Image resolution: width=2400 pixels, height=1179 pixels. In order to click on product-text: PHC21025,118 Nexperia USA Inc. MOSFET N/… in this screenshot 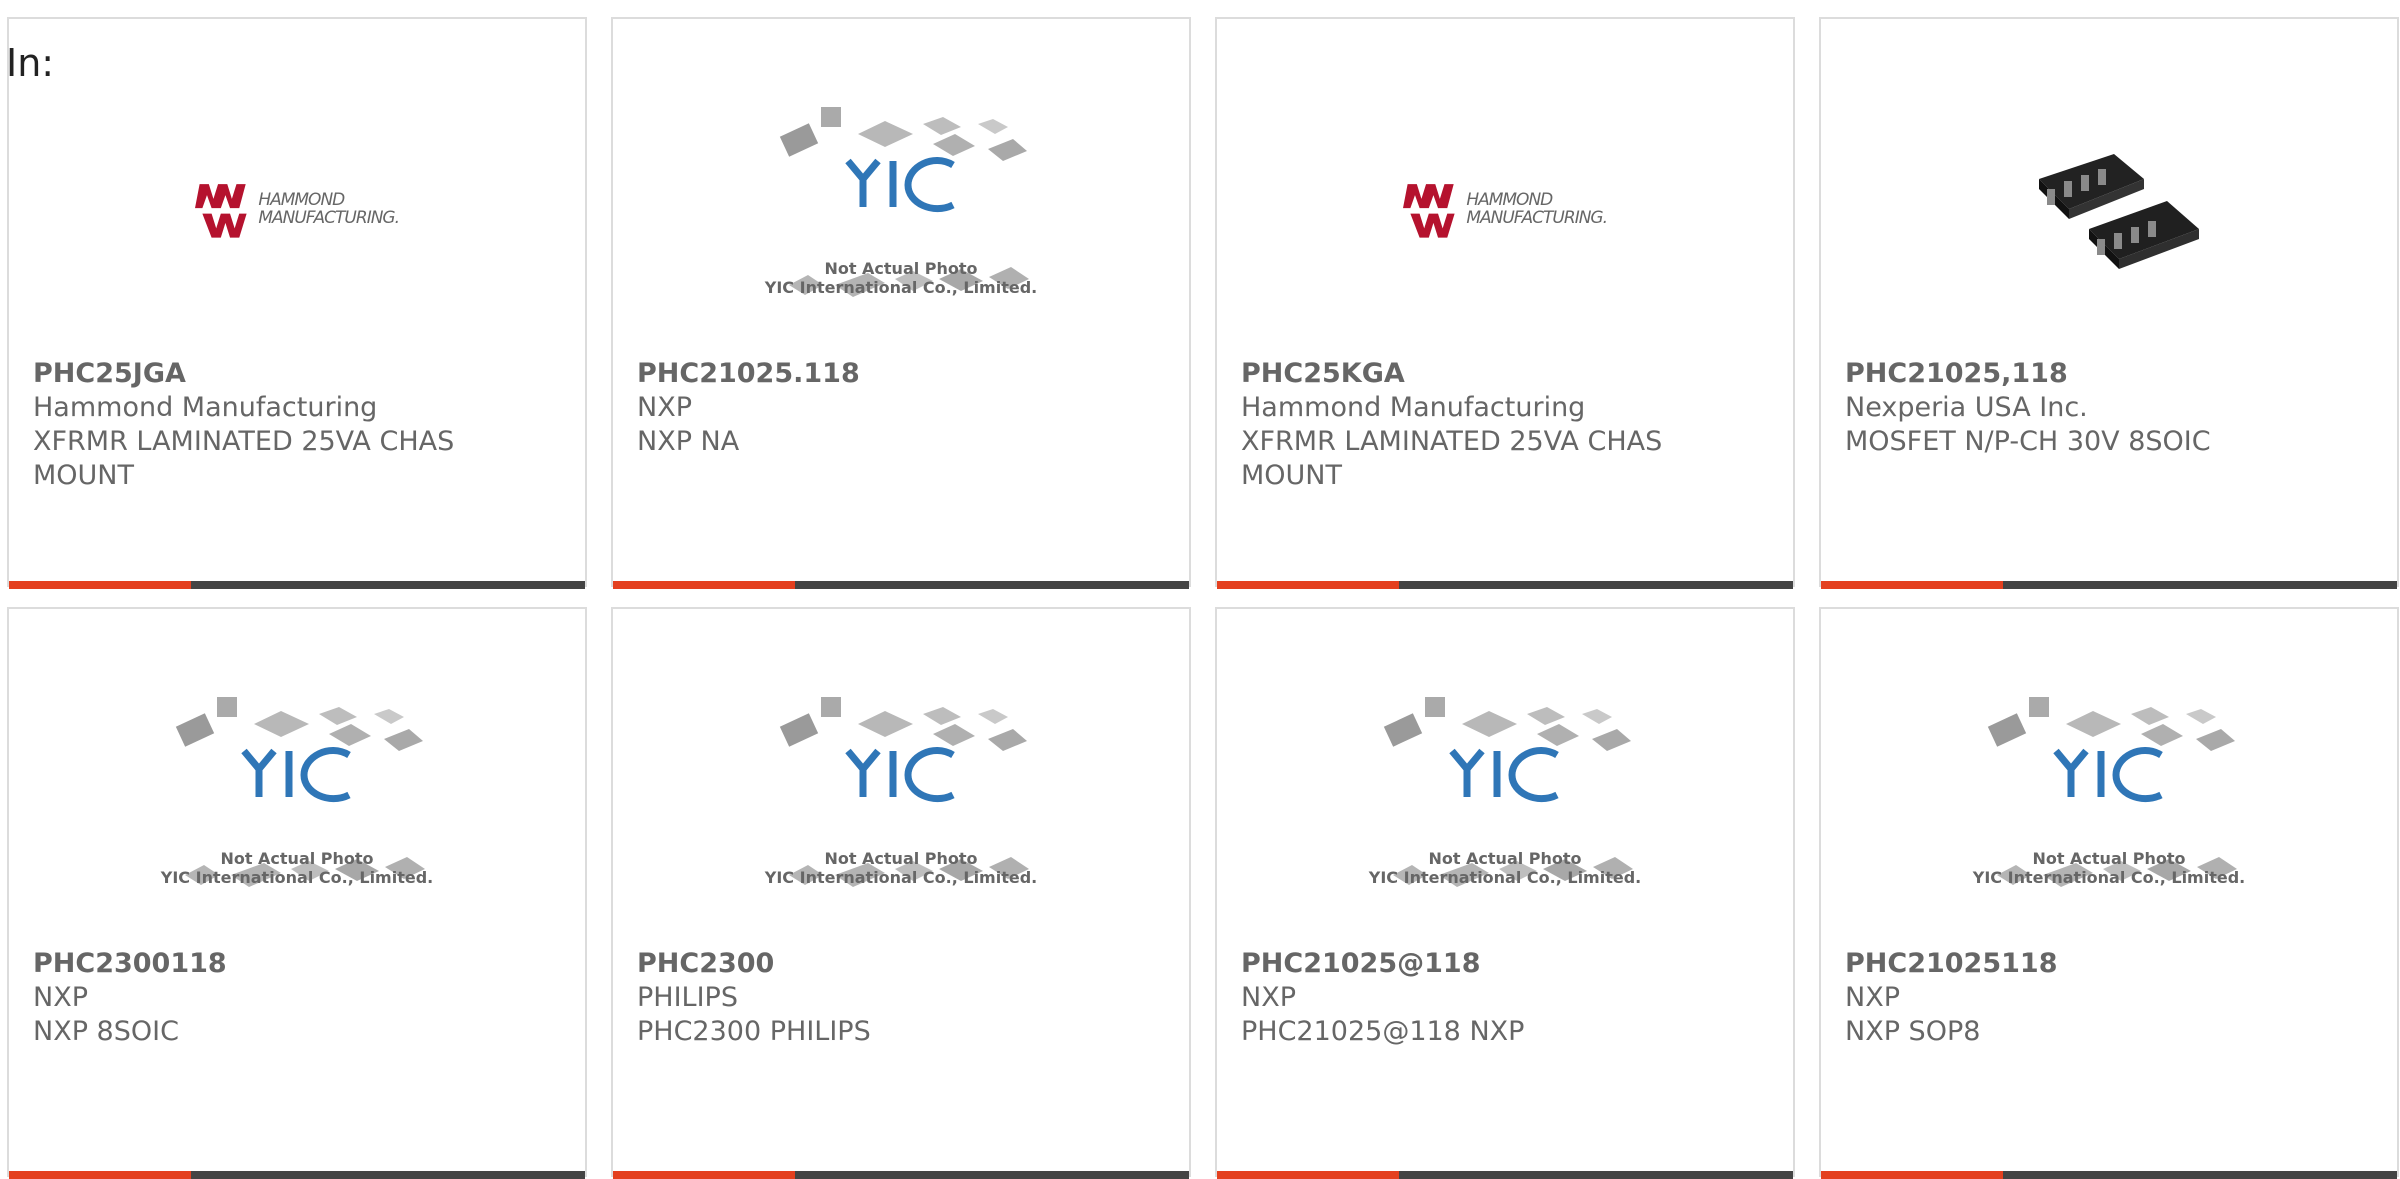, I will do `click(2065, 408)`.